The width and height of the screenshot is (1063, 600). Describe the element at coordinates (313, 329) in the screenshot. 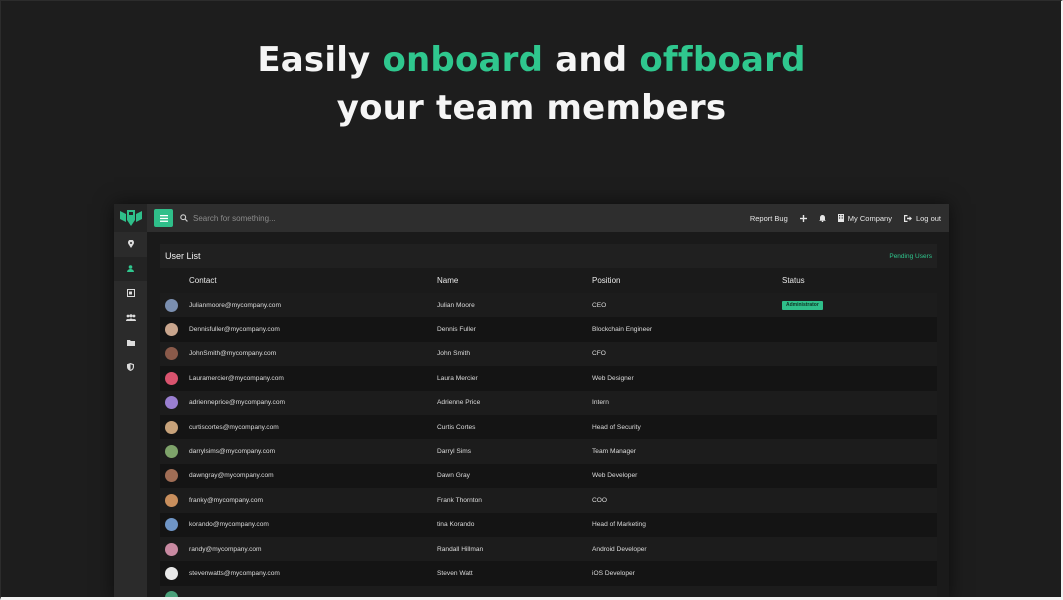

I see `contact-cell: Dennisfuller@mycompany.com` at that location.